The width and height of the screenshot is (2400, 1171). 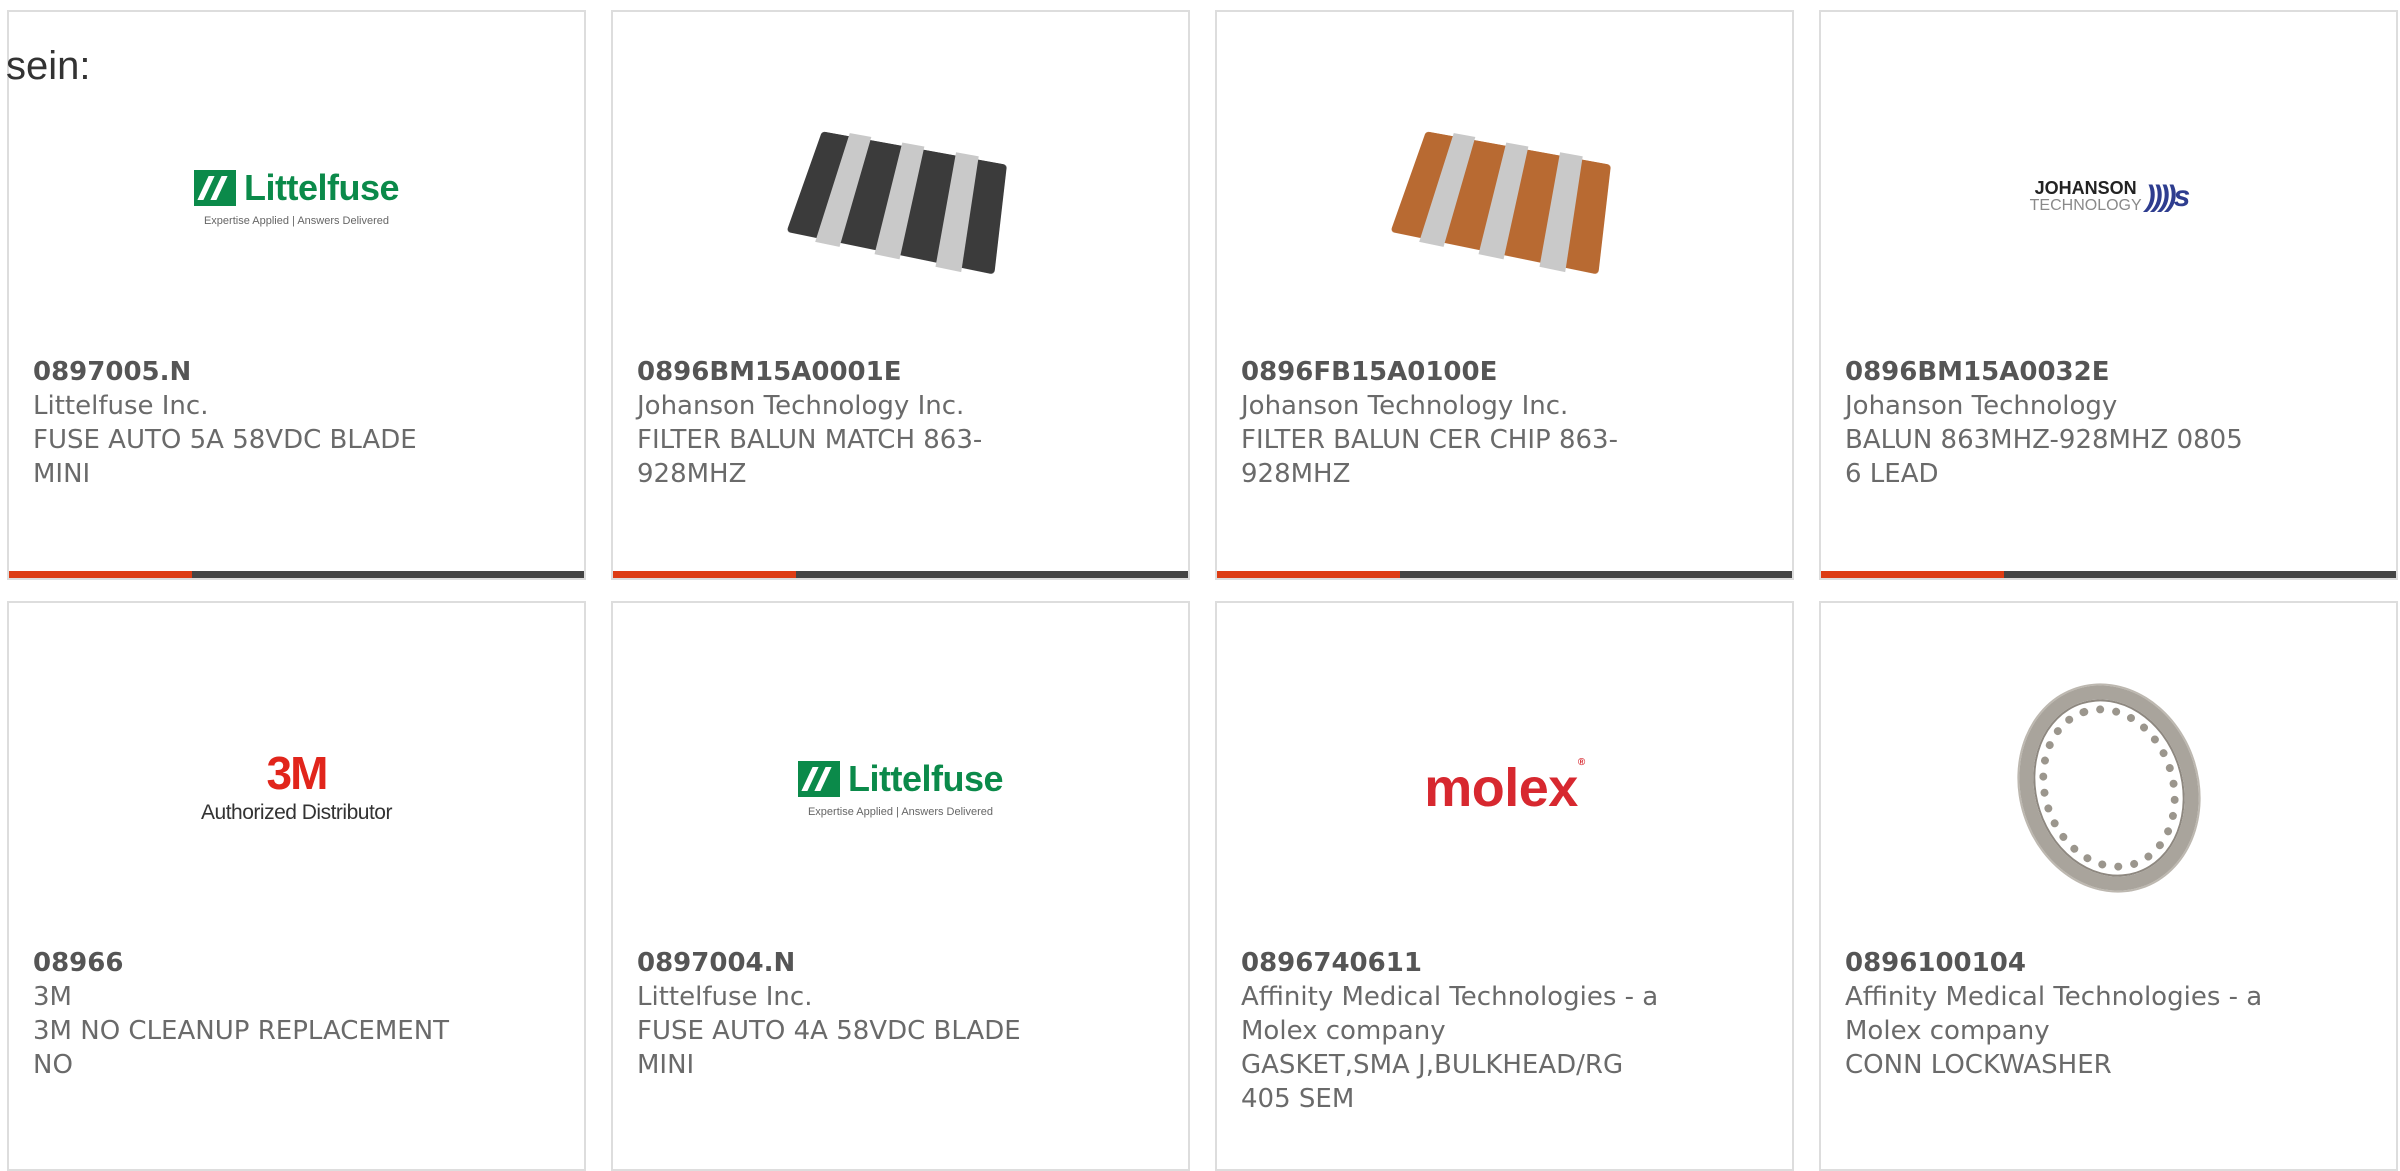 What do you see at coordinates (810, 457) in the screenshot?
I see `description: FILTER BALUN MATCH 863-928MHZ` at bounding box center [810, 457].